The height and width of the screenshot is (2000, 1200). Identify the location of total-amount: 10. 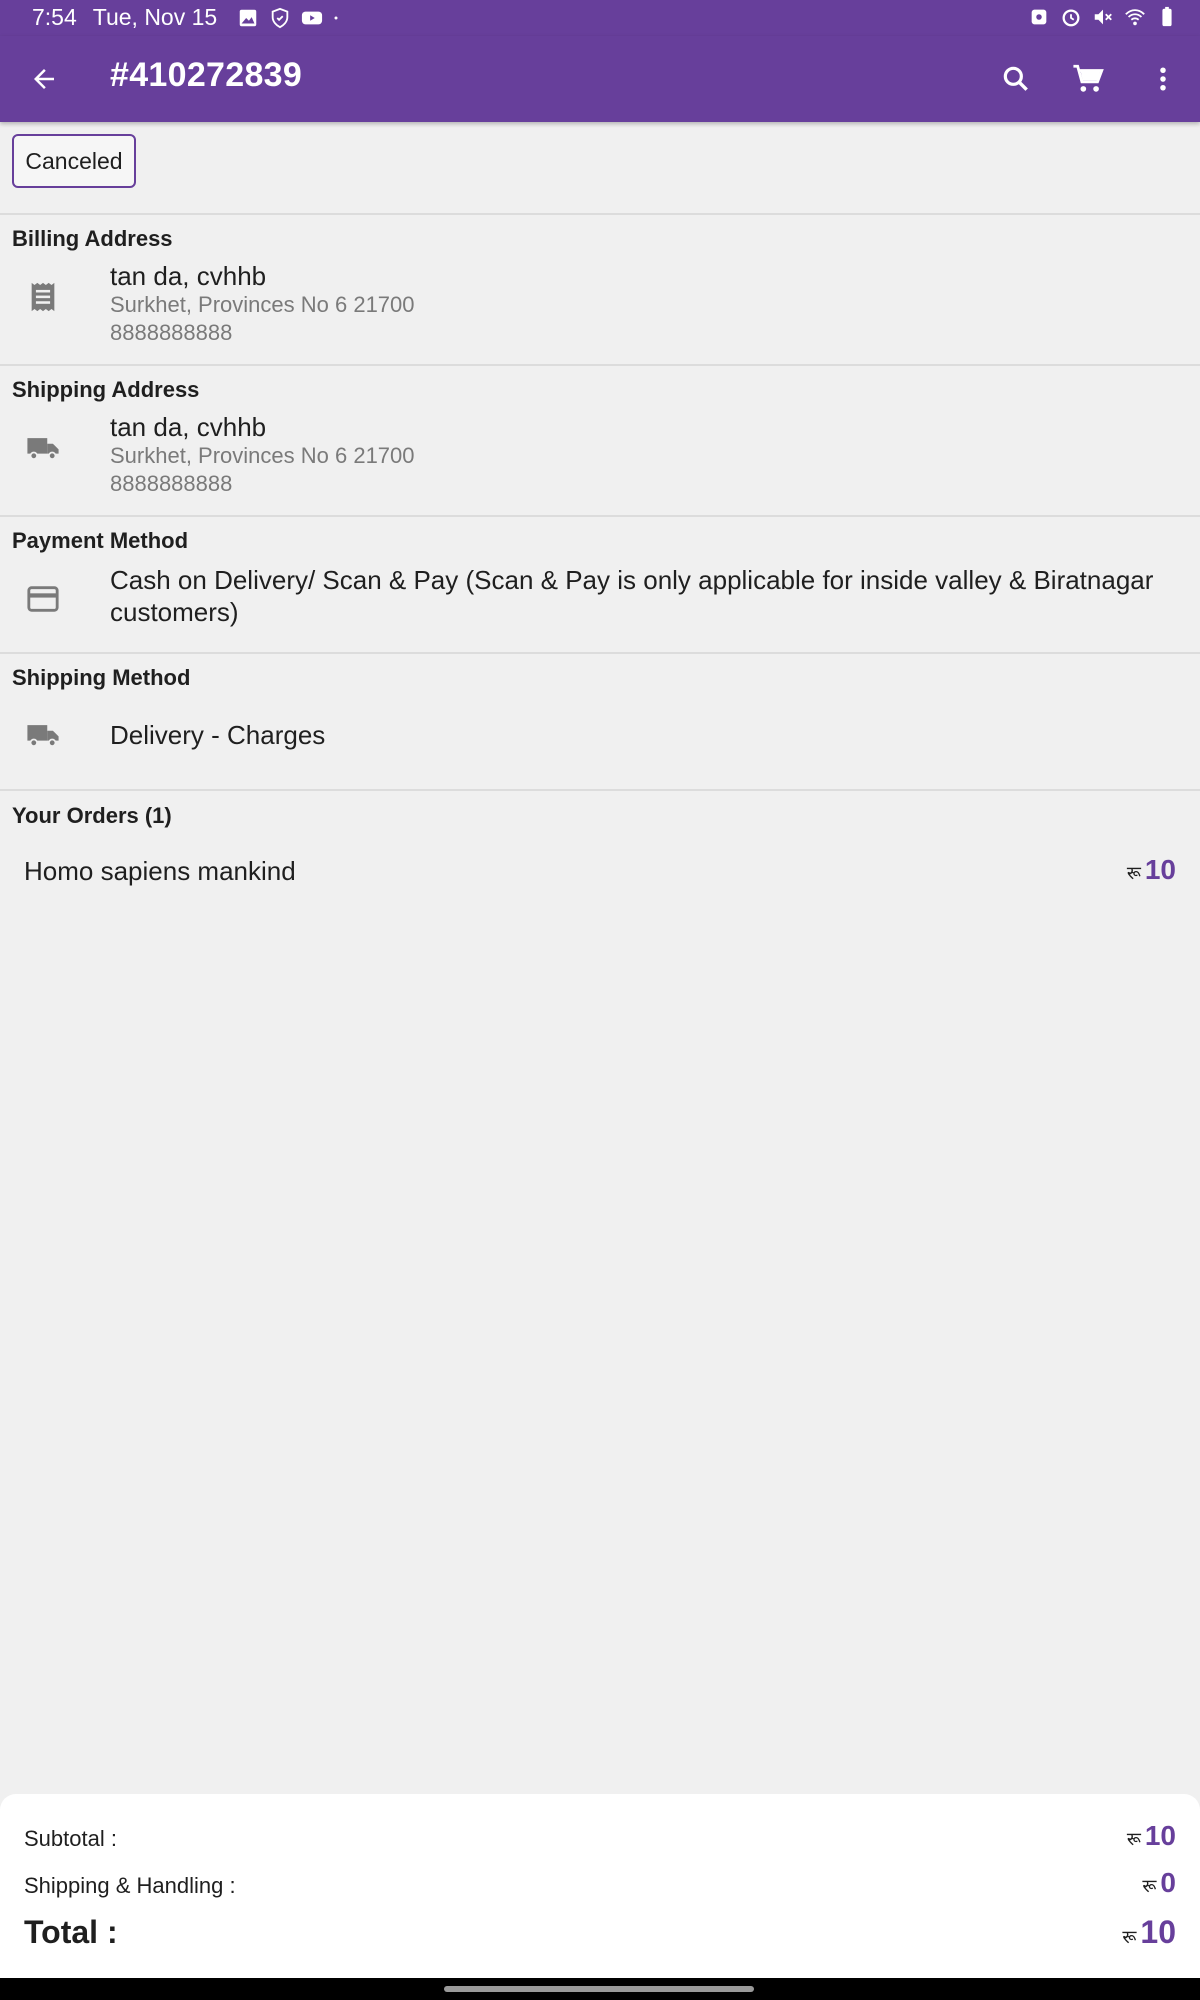
(1158, 1932).